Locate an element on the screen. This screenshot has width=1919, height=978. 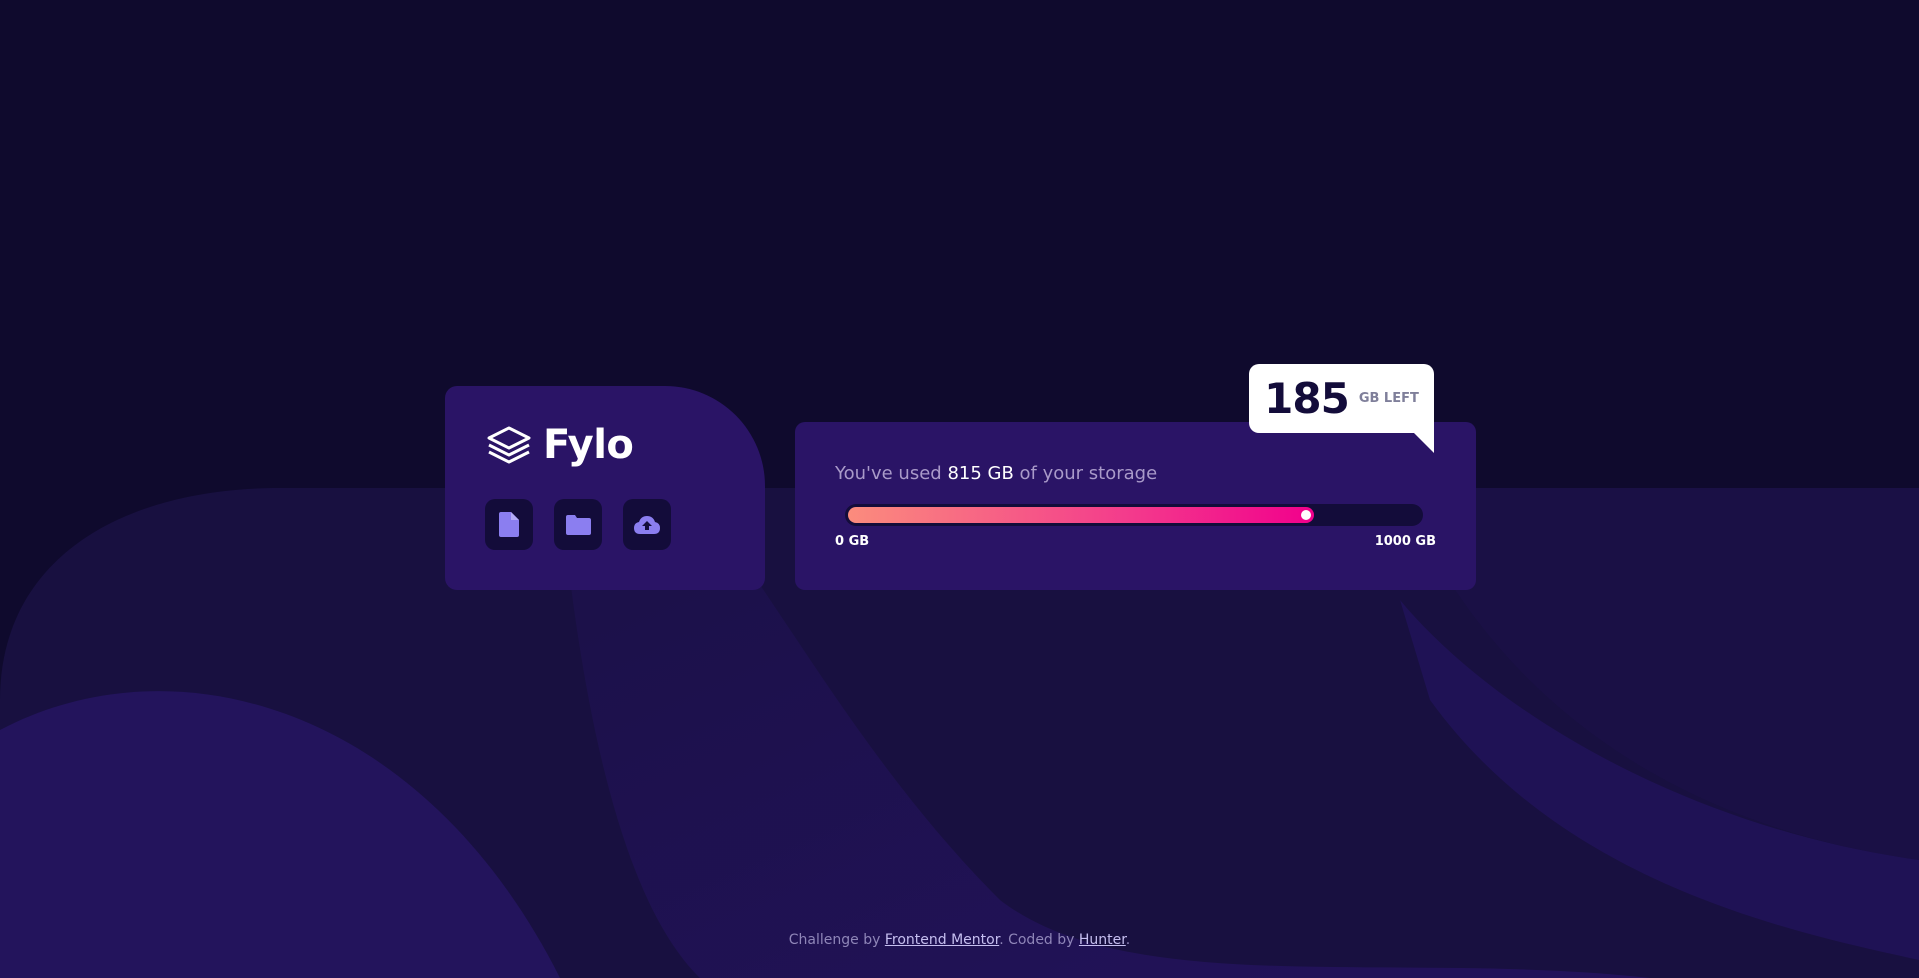
layers-icon is located at coordinates (509, 445).